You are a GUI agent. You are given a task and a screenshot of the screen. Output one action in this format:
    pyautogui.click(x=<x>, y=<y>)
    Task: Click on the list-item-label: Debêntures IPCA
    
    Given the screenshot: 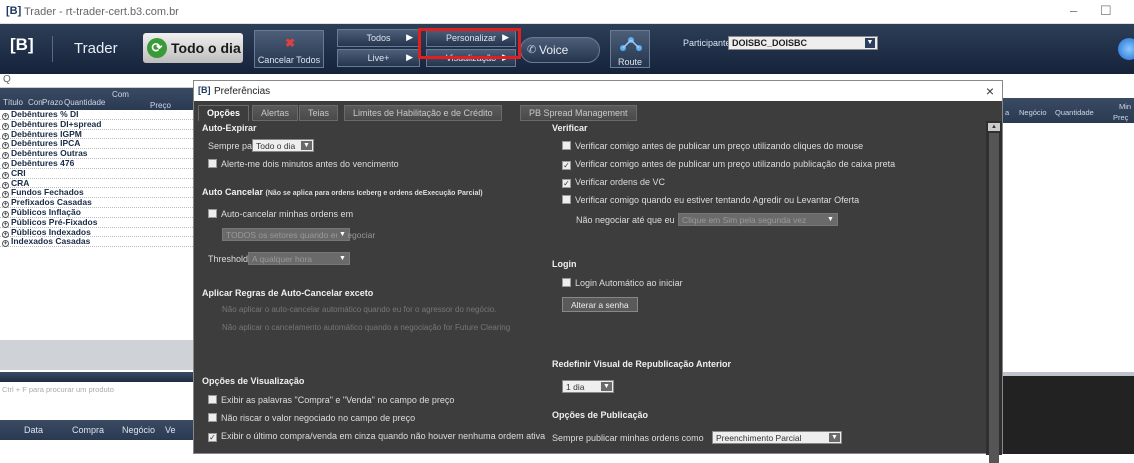 What is the action you would take?
    pyautogui.click(x=46, y=143)
    